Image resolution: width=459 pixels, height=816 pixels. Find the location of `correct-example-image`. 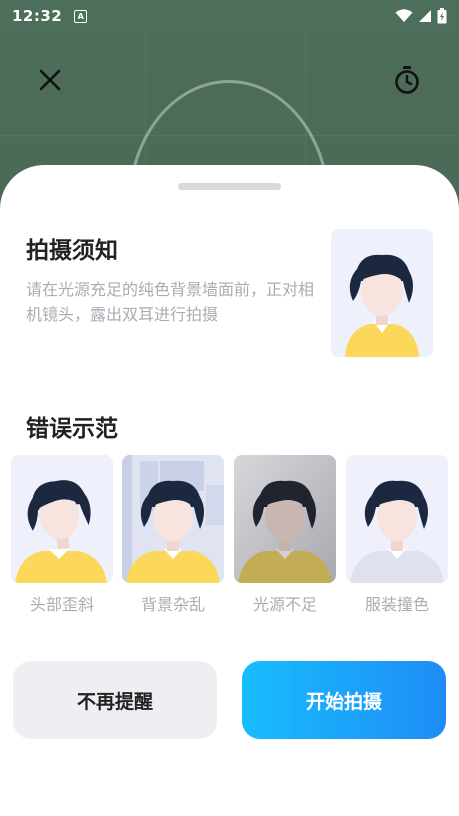

correct-example-image is located at coordinates (382, 293).